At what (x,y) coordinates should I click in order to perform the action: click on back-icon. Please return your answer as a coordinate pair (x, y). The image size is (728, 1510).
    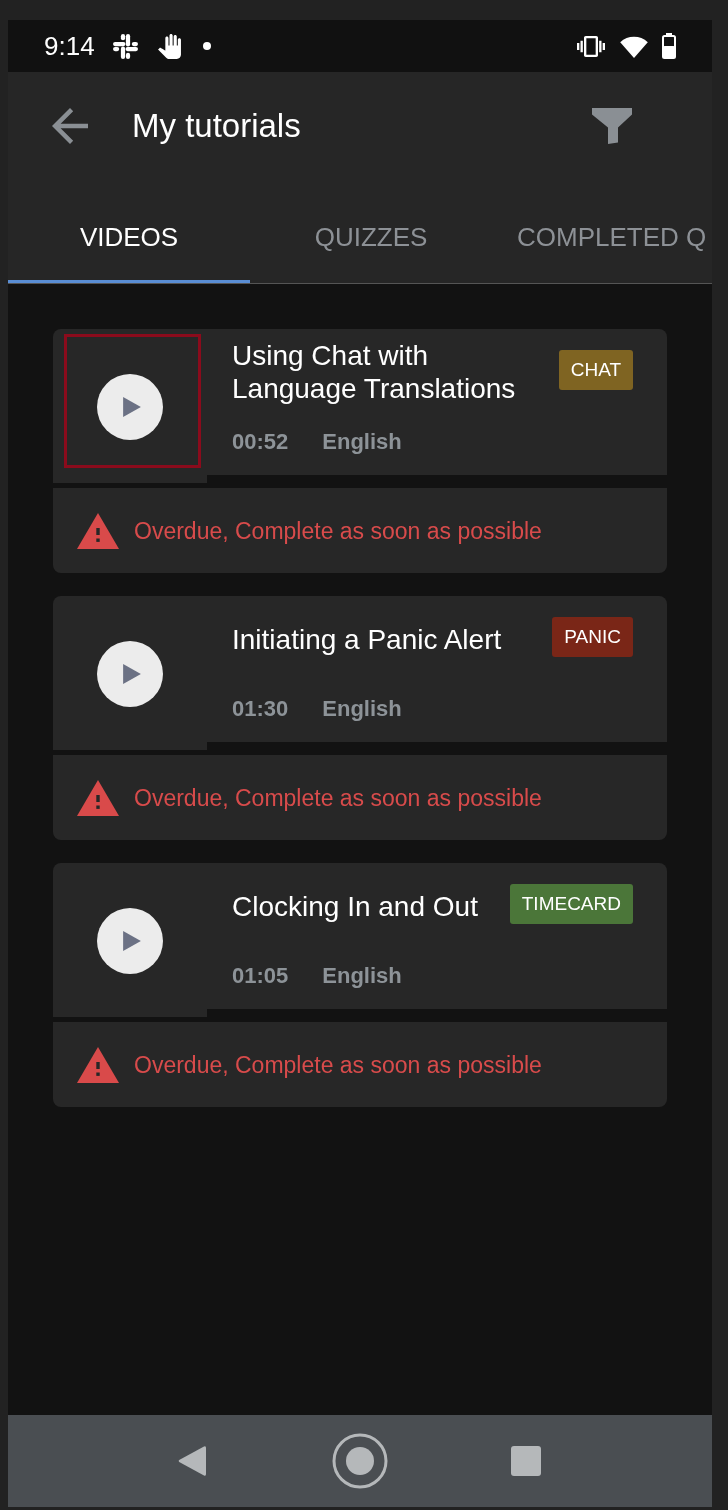
    Looking at the image, I should click on (192, 1461).